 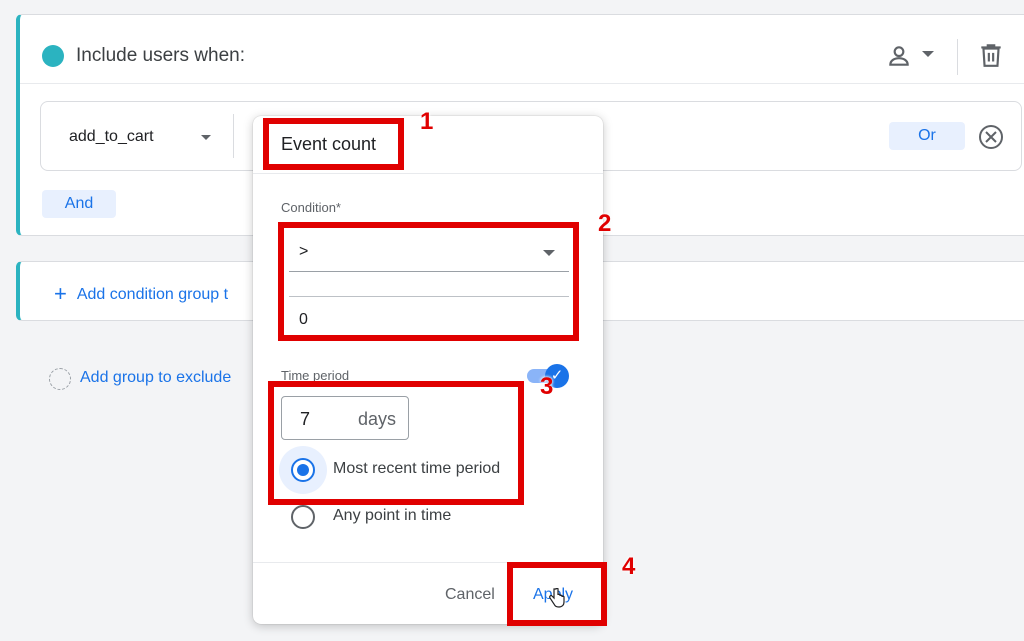 What do you see at coordinates (152, 294) in the screenshot?
I see `add-condition-group-label: Add condition group t` at bounding box center [152, 294].